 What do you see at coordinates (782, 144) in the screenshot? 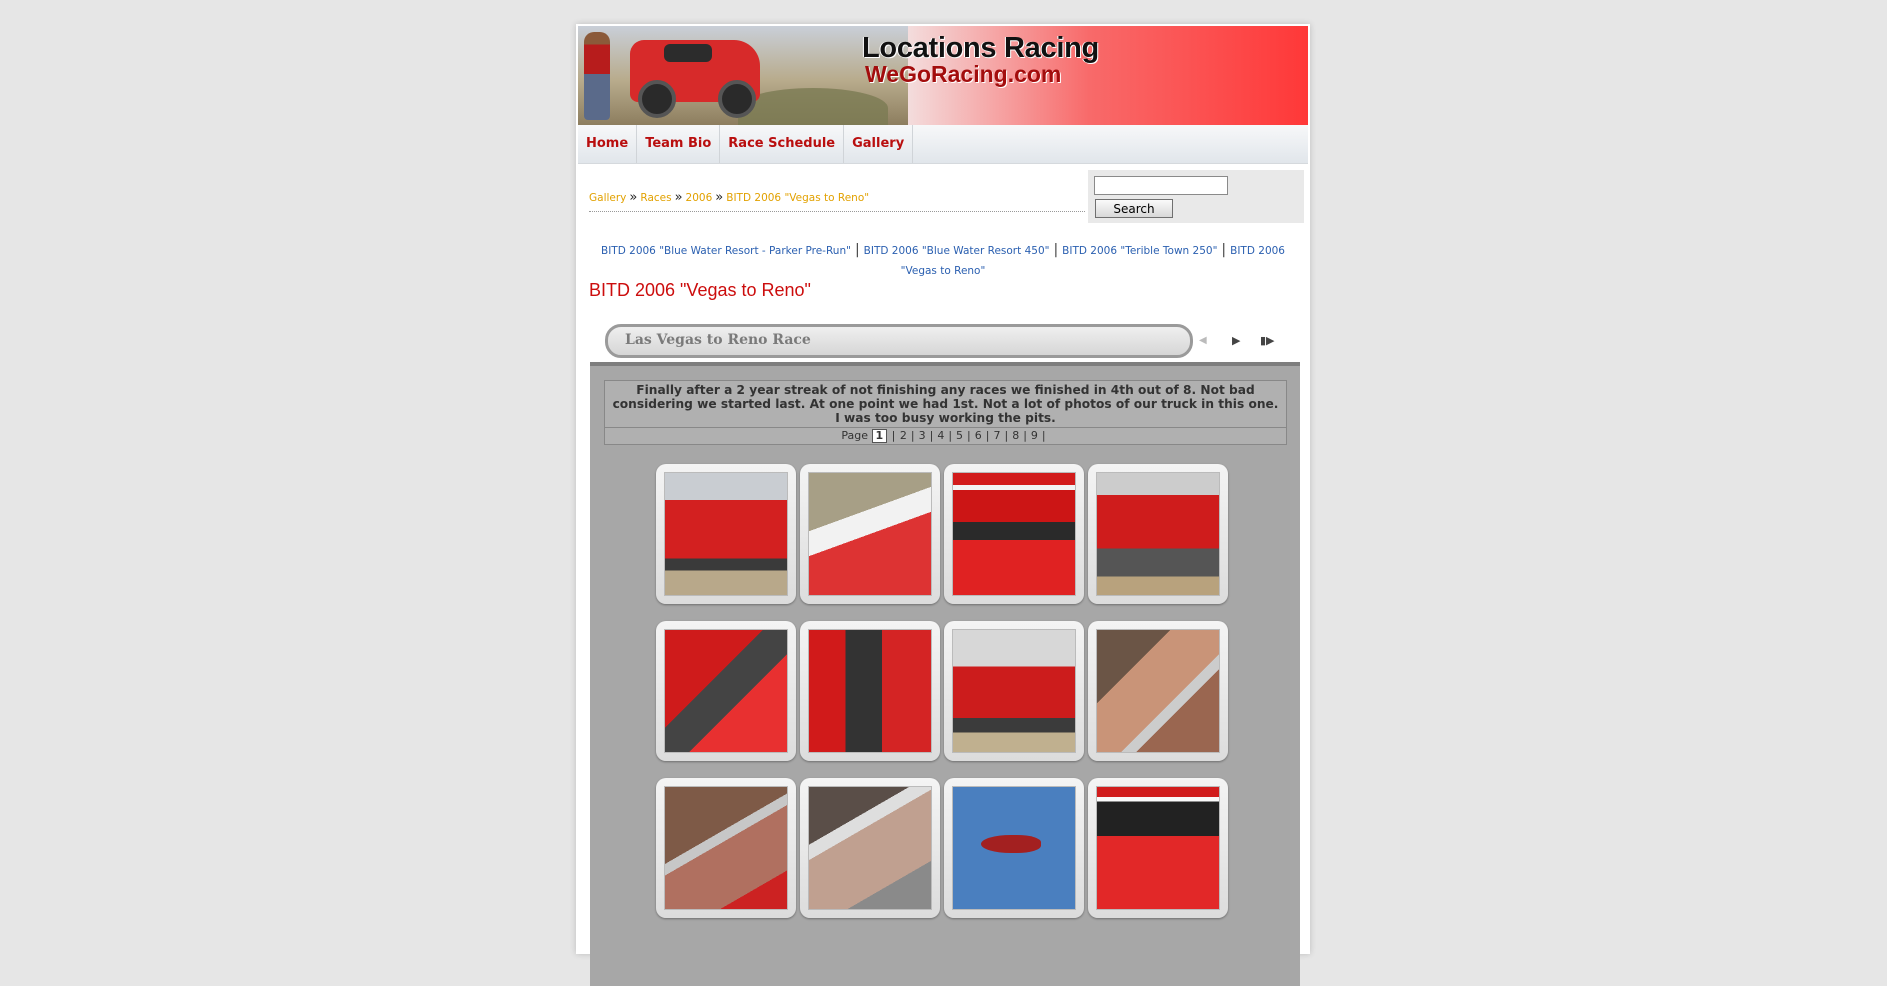
I see `nav-item-race-schedule: Race Schedule` at bounding box center [782, 144].